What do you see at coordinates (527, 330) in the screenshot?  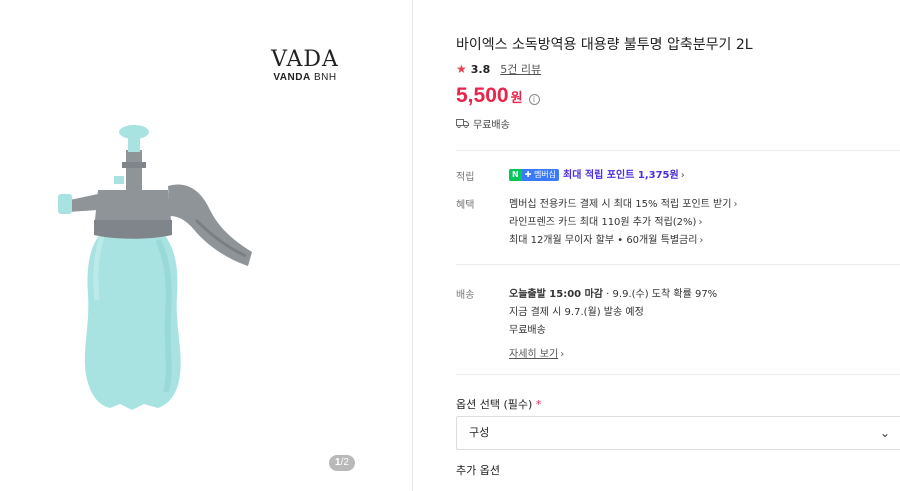 I see `delivery-line-3: 무료배송` at bounding box center [527, 330].